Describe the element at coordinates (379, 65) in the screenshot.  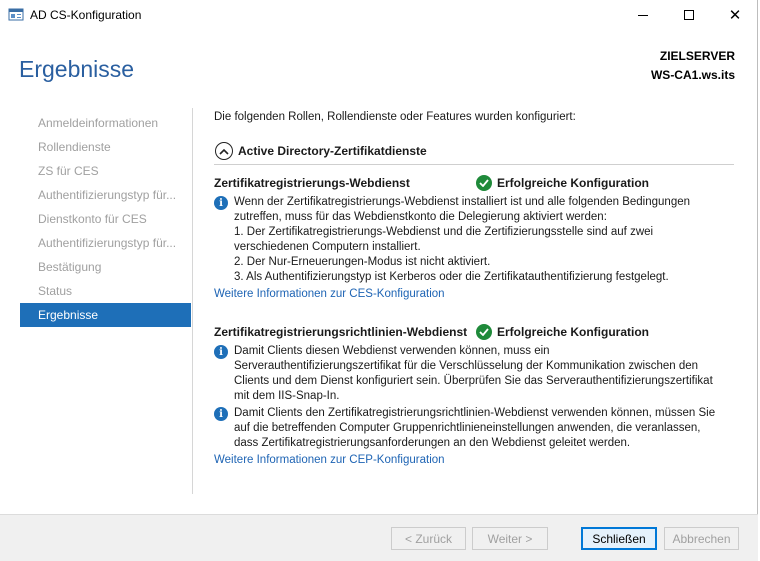
I see `wizard-header: Ergebnisse ZIELSERVER WS-CA1.ws.its` at that location.